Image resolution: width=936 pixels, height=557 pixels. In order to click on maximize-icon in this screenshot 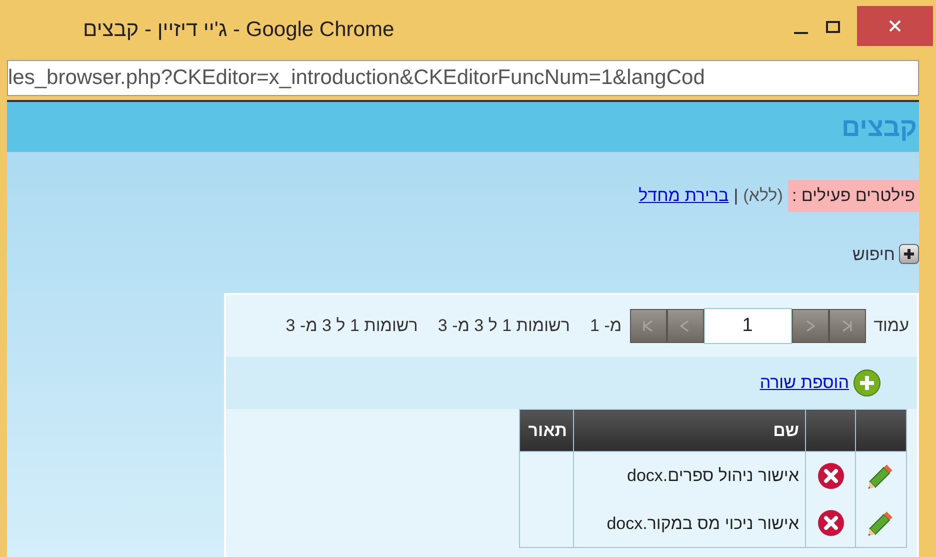, I will do `click(833, 27)`.